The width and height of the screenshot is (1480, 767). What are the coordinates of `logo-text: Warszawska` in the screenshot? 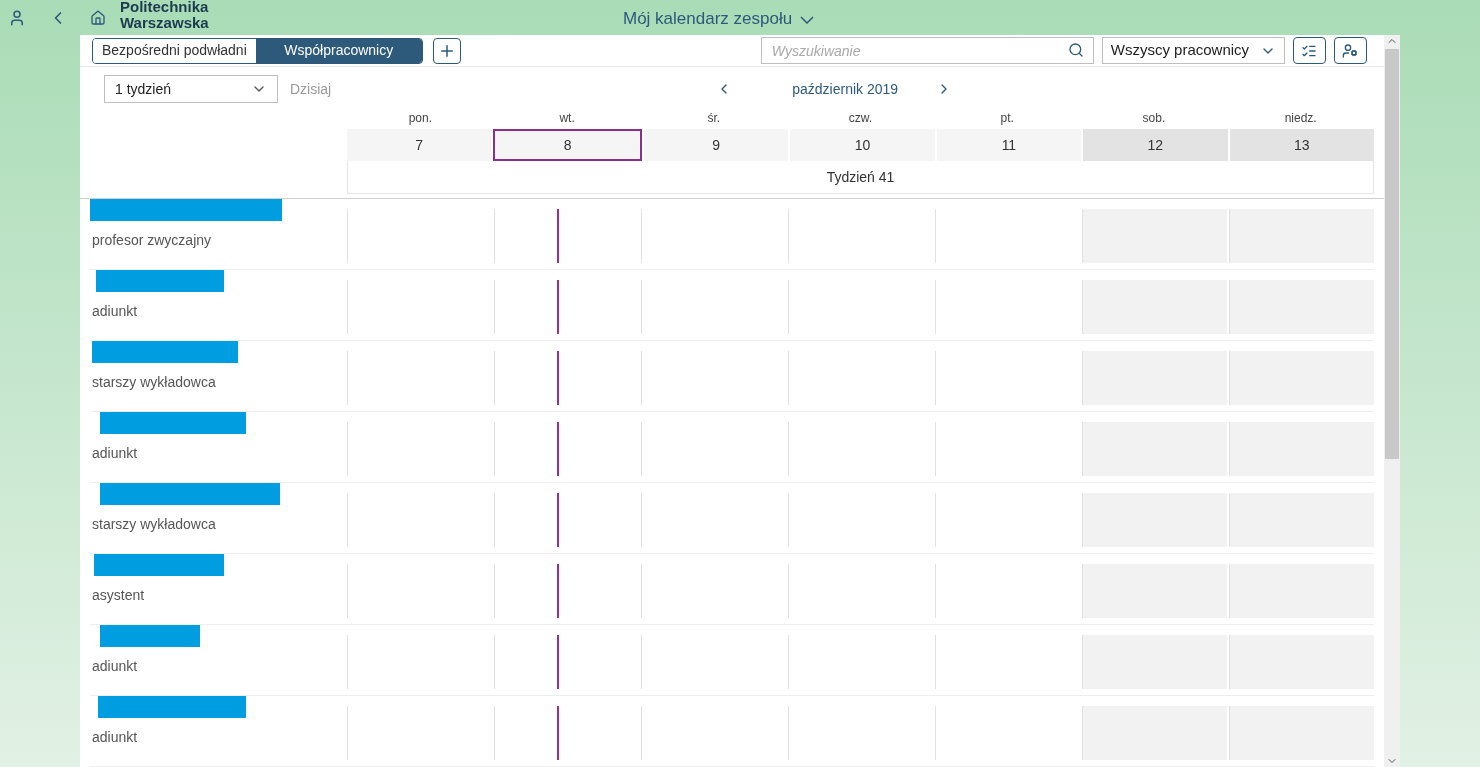 It's located at (164, 22).